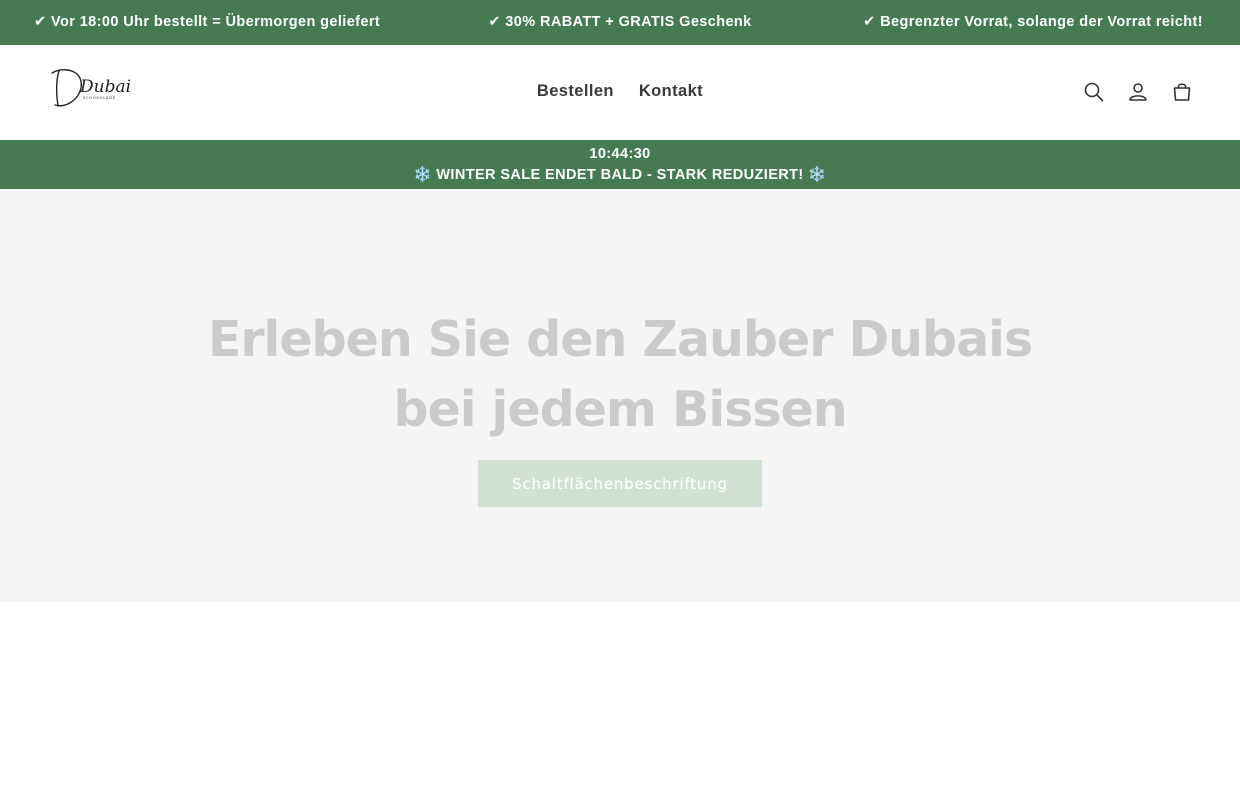  Describe the element at coordinates (99, 98) in the screenshot. I see `logo-subtext: SCHOKOLADE` at that location.